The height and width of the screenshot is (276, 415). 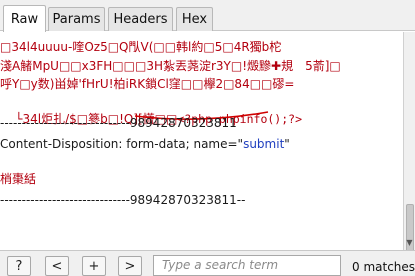 I want to click on scroll-down-icon: ▼, so click(x=409, y=243).